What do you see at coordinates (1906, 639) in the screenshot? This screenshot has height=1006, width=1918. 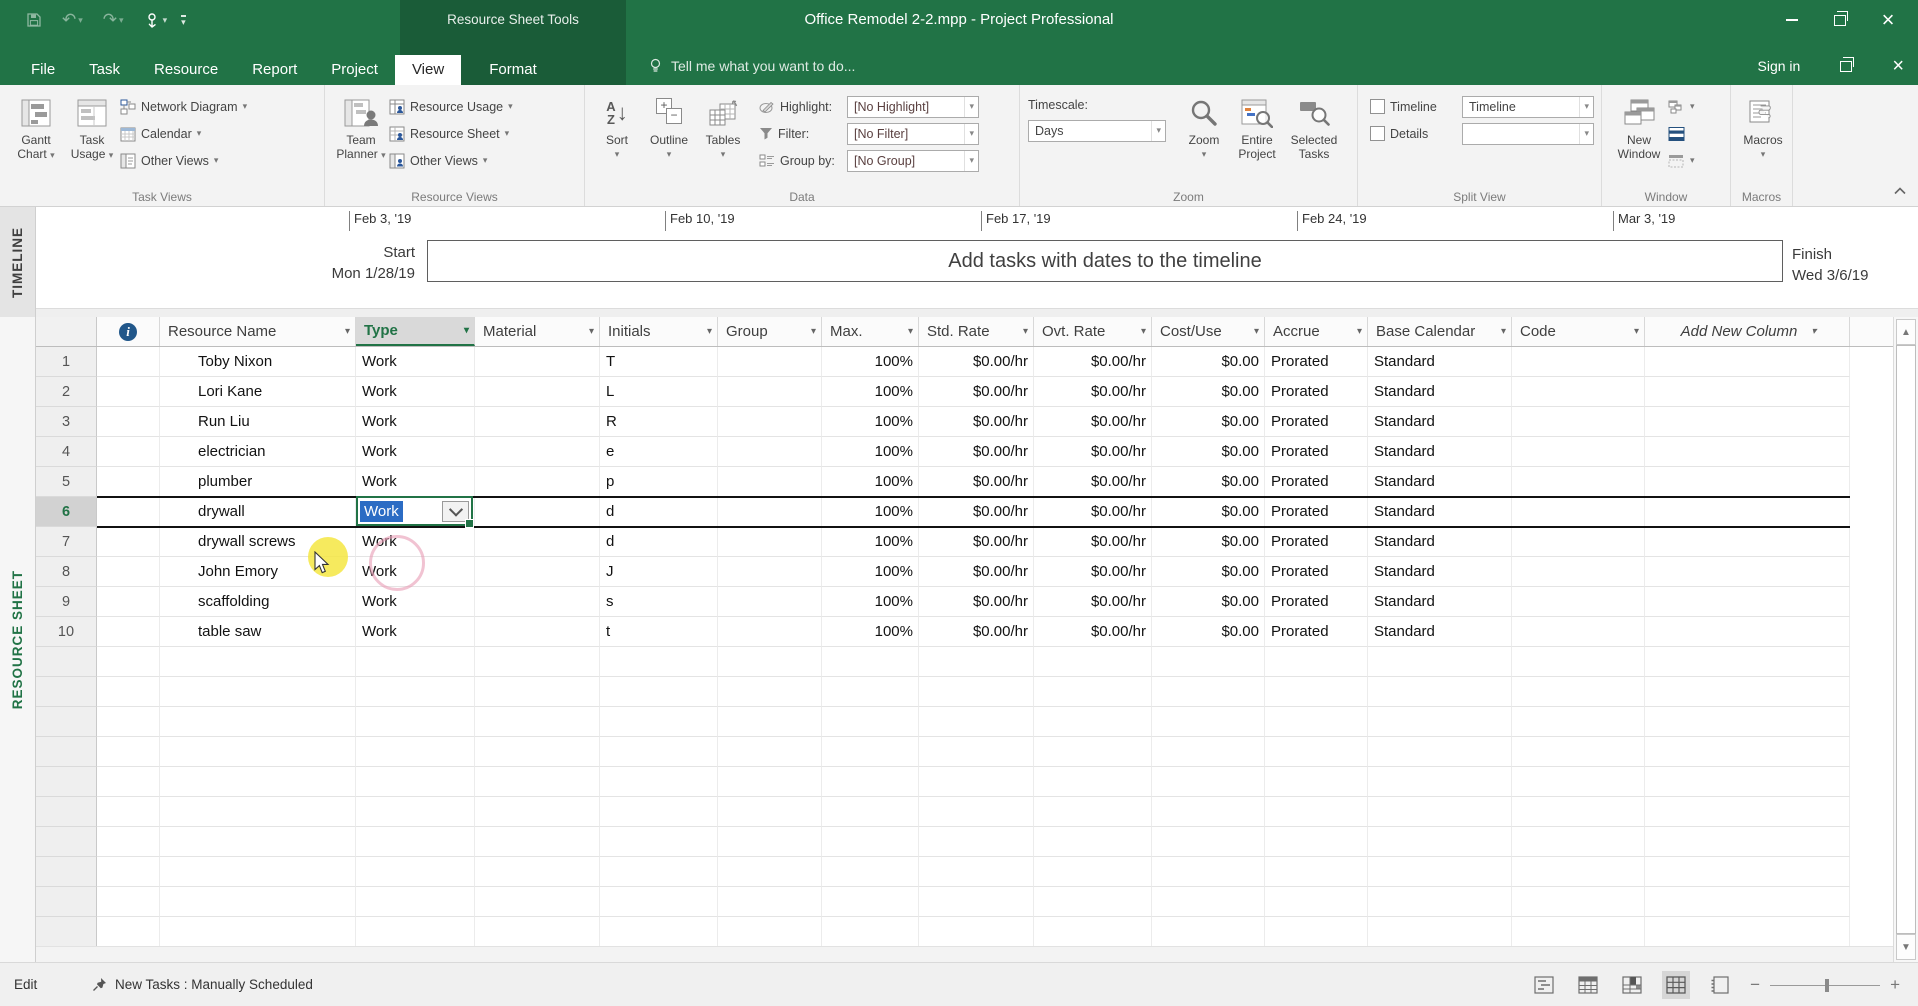 I see `vertical-scrollbar-thumb` at bounding box center [1906, 639].